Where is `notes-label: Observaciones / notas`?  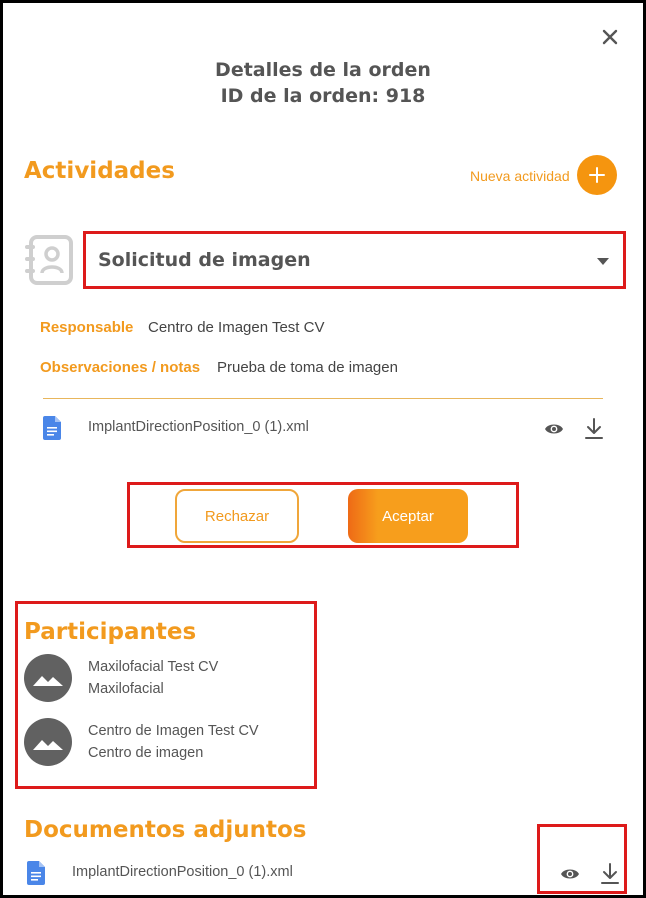 notes-label: Observaciones / notas is located at coordinates (120, 367).